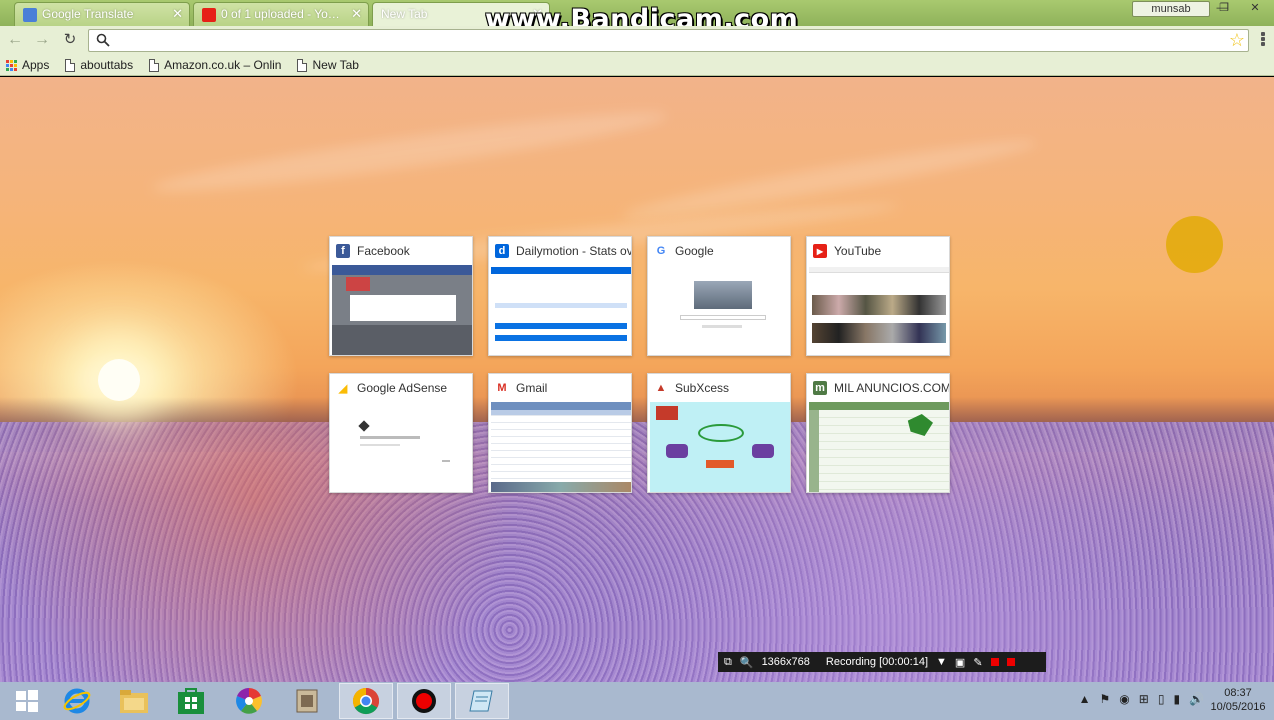 The image size is (1274, 720). I want to click on windows-taskbar: ▲ ⚑ ◉ ⊞ ▯ ▮ 🔊 08:37 10/05/2016, so click(637, 701).